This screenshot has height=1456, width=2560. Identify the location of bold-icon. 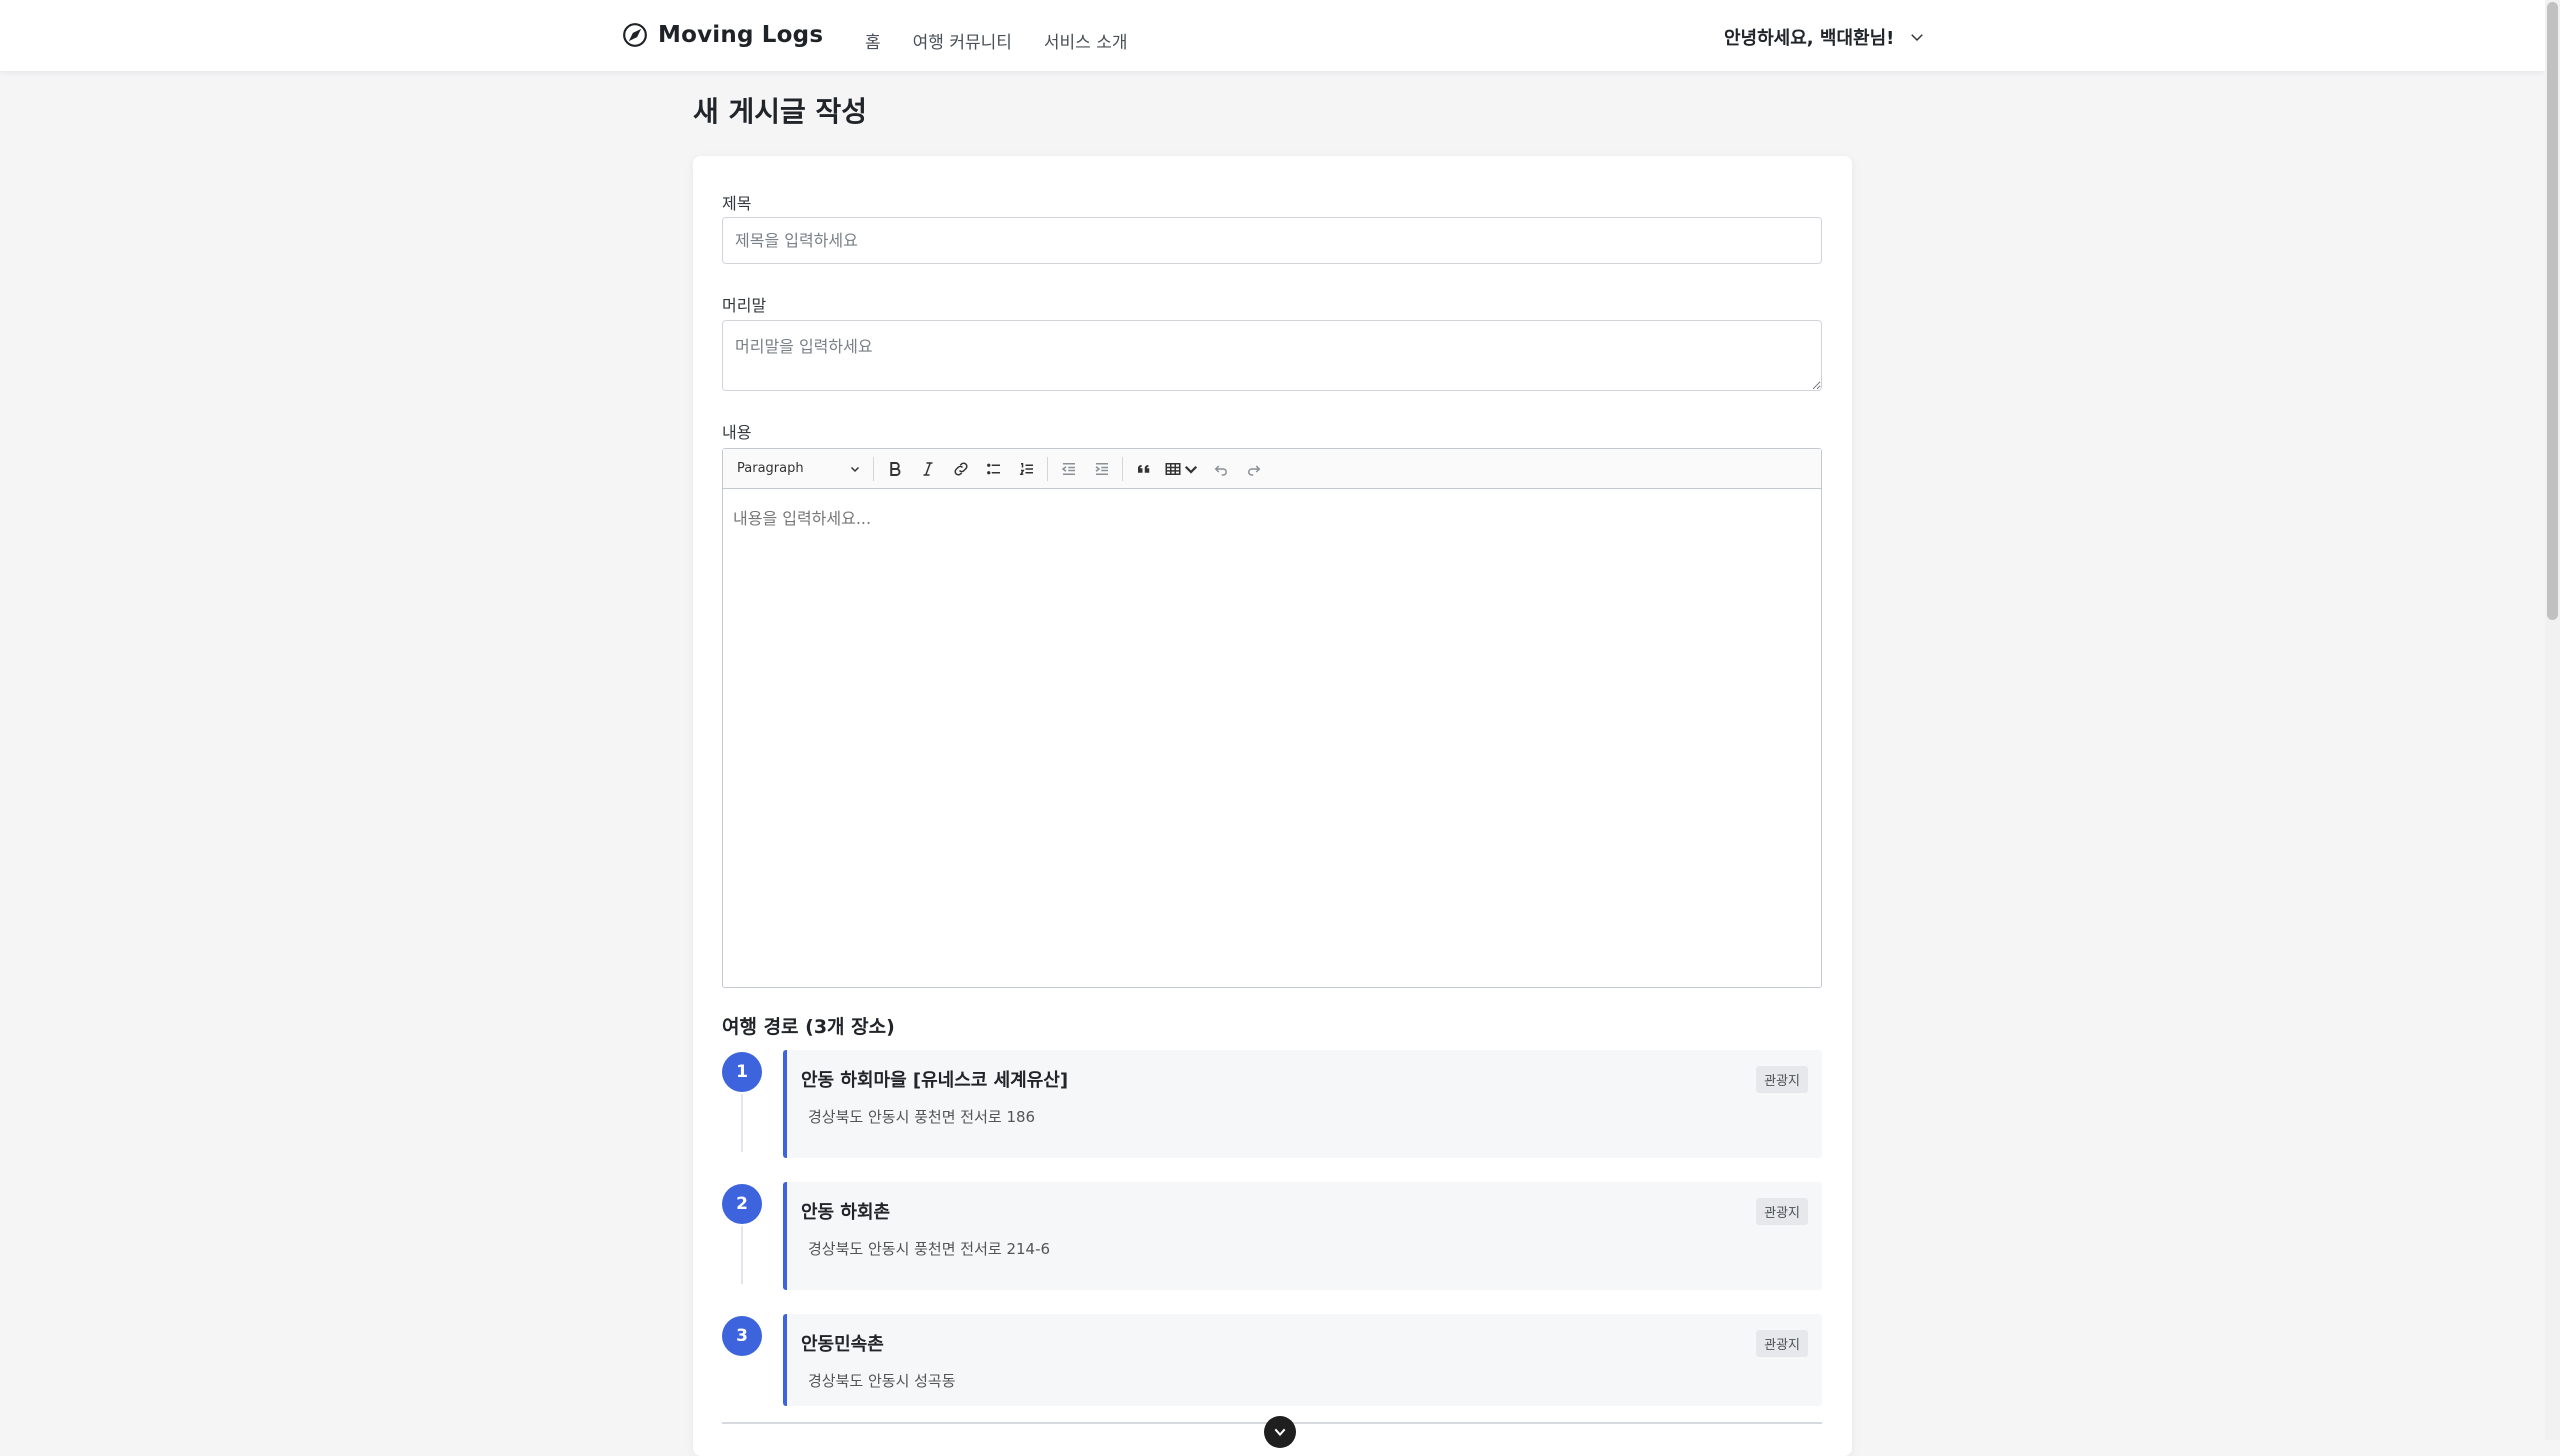
(894, 468).